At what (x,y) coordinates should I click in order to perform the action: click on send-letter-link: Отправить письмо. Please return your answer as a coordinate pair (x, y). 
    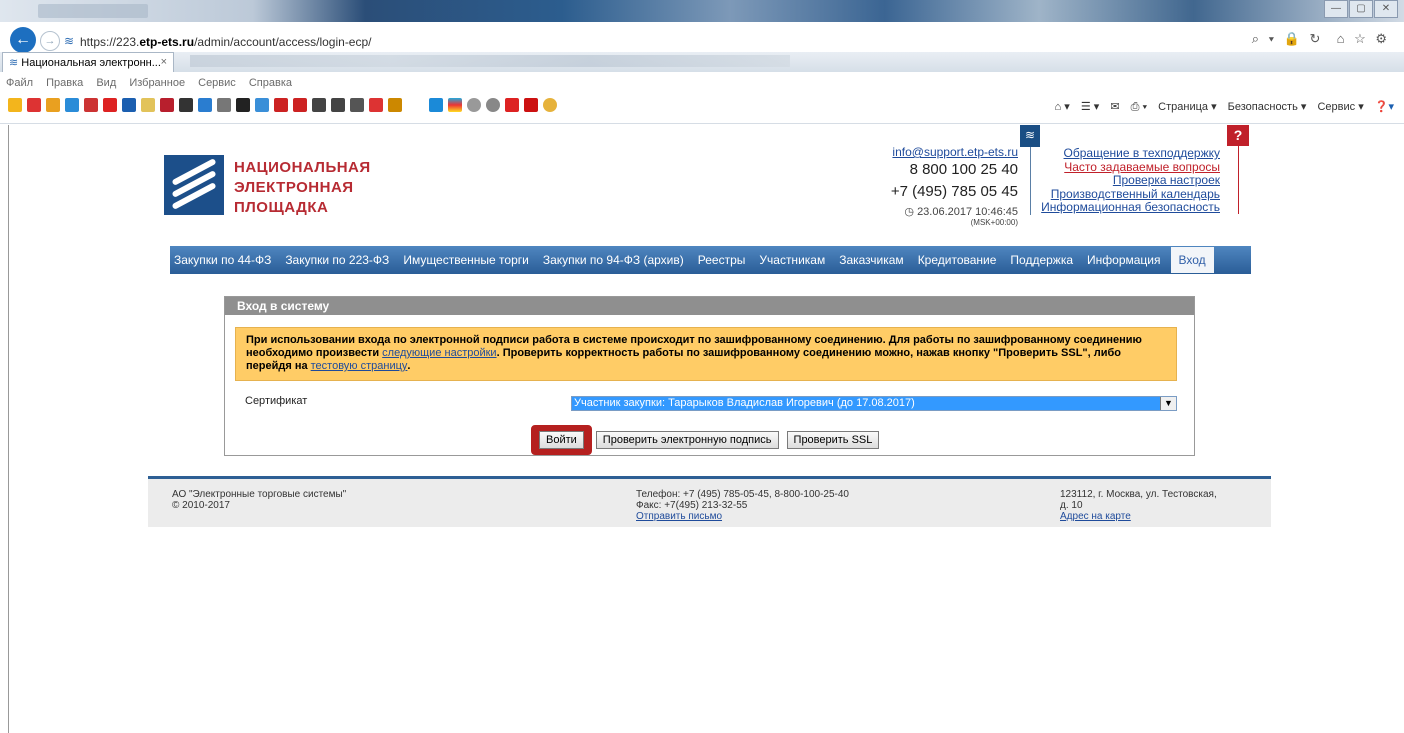
    Looking at the image, I should click on (679, 516).